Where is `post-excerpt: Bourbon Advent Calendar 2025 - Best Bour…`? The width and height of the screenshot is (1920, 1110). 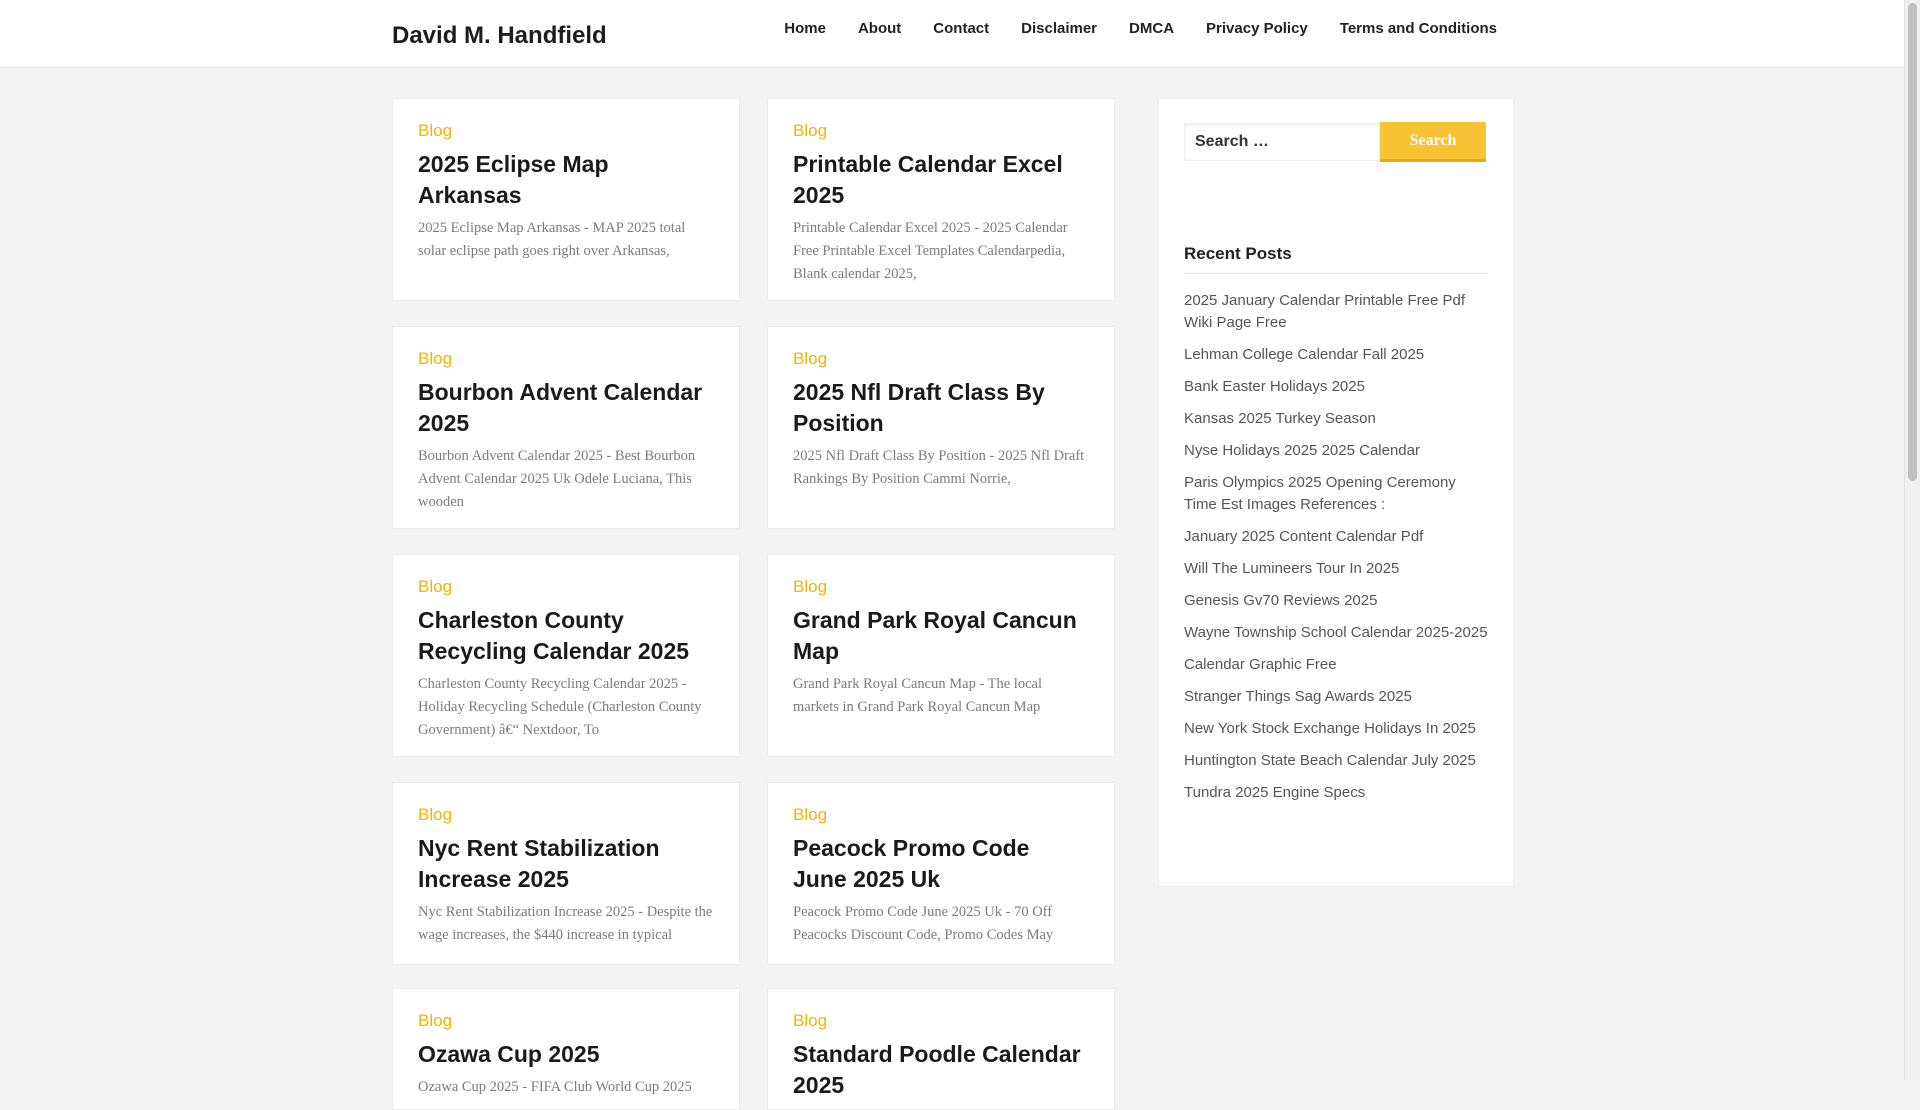
post-excerpt: Bourbon Advent Calendar 2025 - Best Bour… is located at coordinates (557, 479).